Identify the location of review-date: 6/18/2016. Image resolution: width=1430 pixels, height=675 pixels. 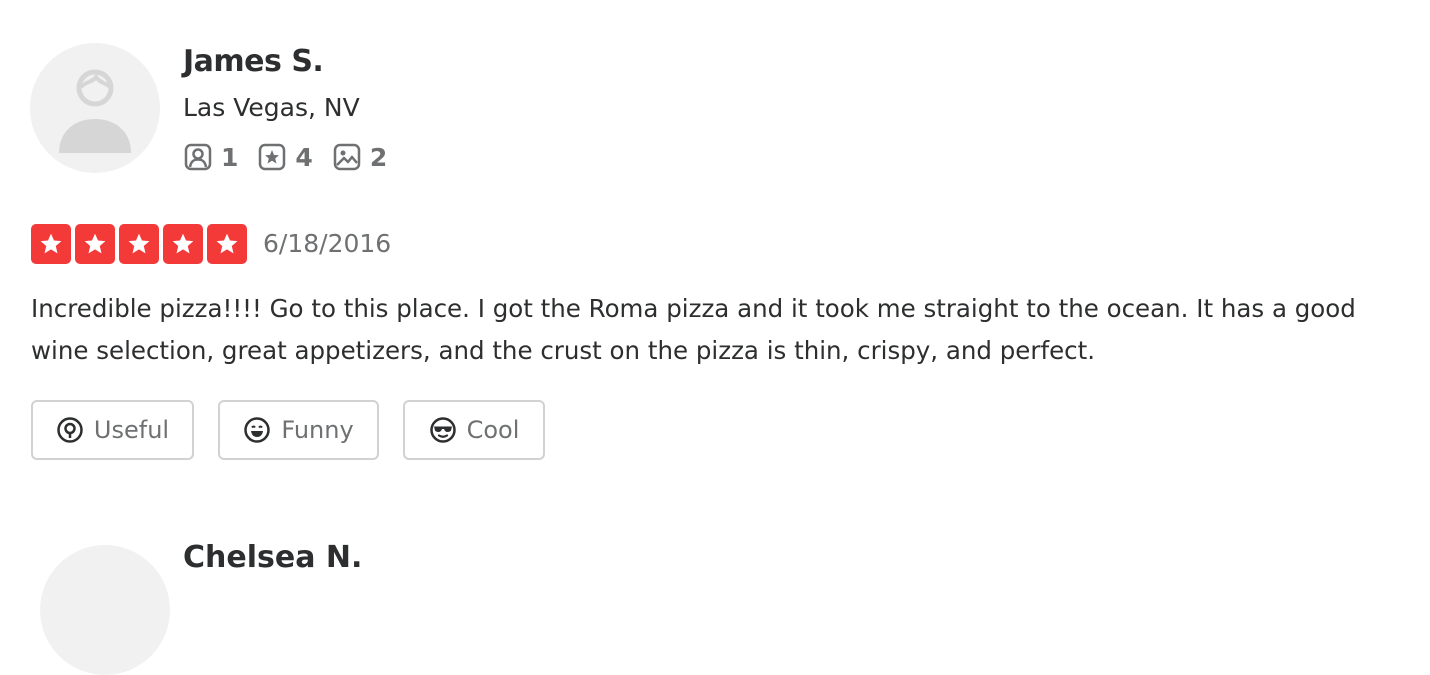
(327, 243).